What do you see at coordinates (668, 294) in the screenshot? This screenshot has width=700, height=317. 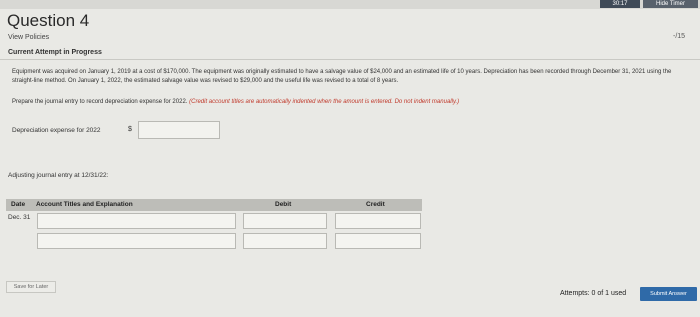 I see `submit-answer-button: Submit Answer` at bounding box center [668, 294].